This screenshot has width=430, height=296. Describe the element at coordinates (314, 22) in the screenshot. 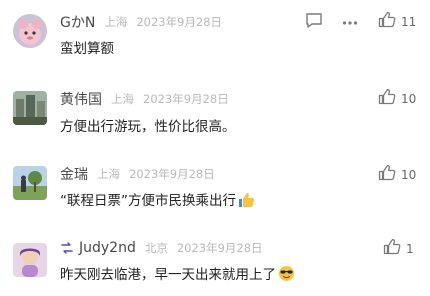

I see `comment-bubble-icon` at that location.